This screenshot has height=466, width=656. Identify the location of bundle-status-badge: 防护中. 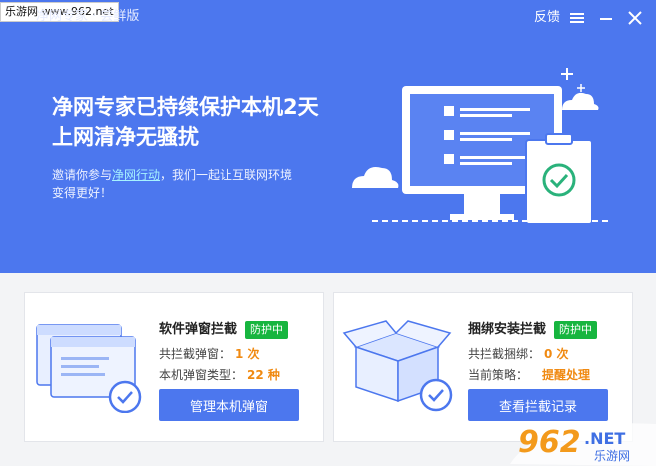
(575, 330).